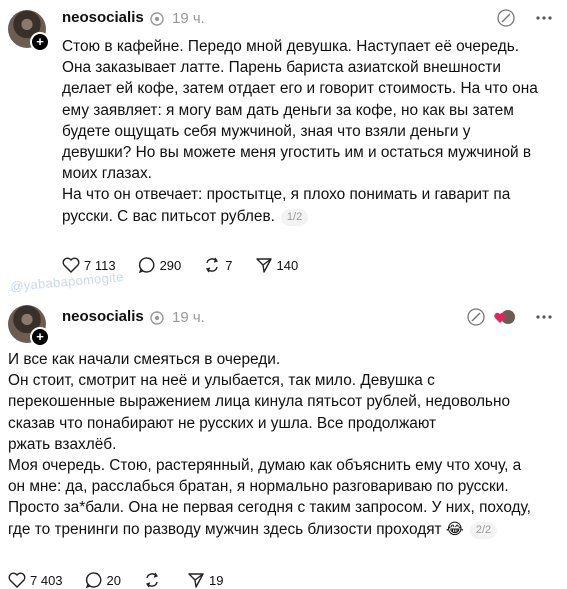 The width and height of the screenshot is (567, 589). What do you see at coordinates (170, 265) in the screenshot?
I see `comment-count: 290` at bounding box center [170, 265].